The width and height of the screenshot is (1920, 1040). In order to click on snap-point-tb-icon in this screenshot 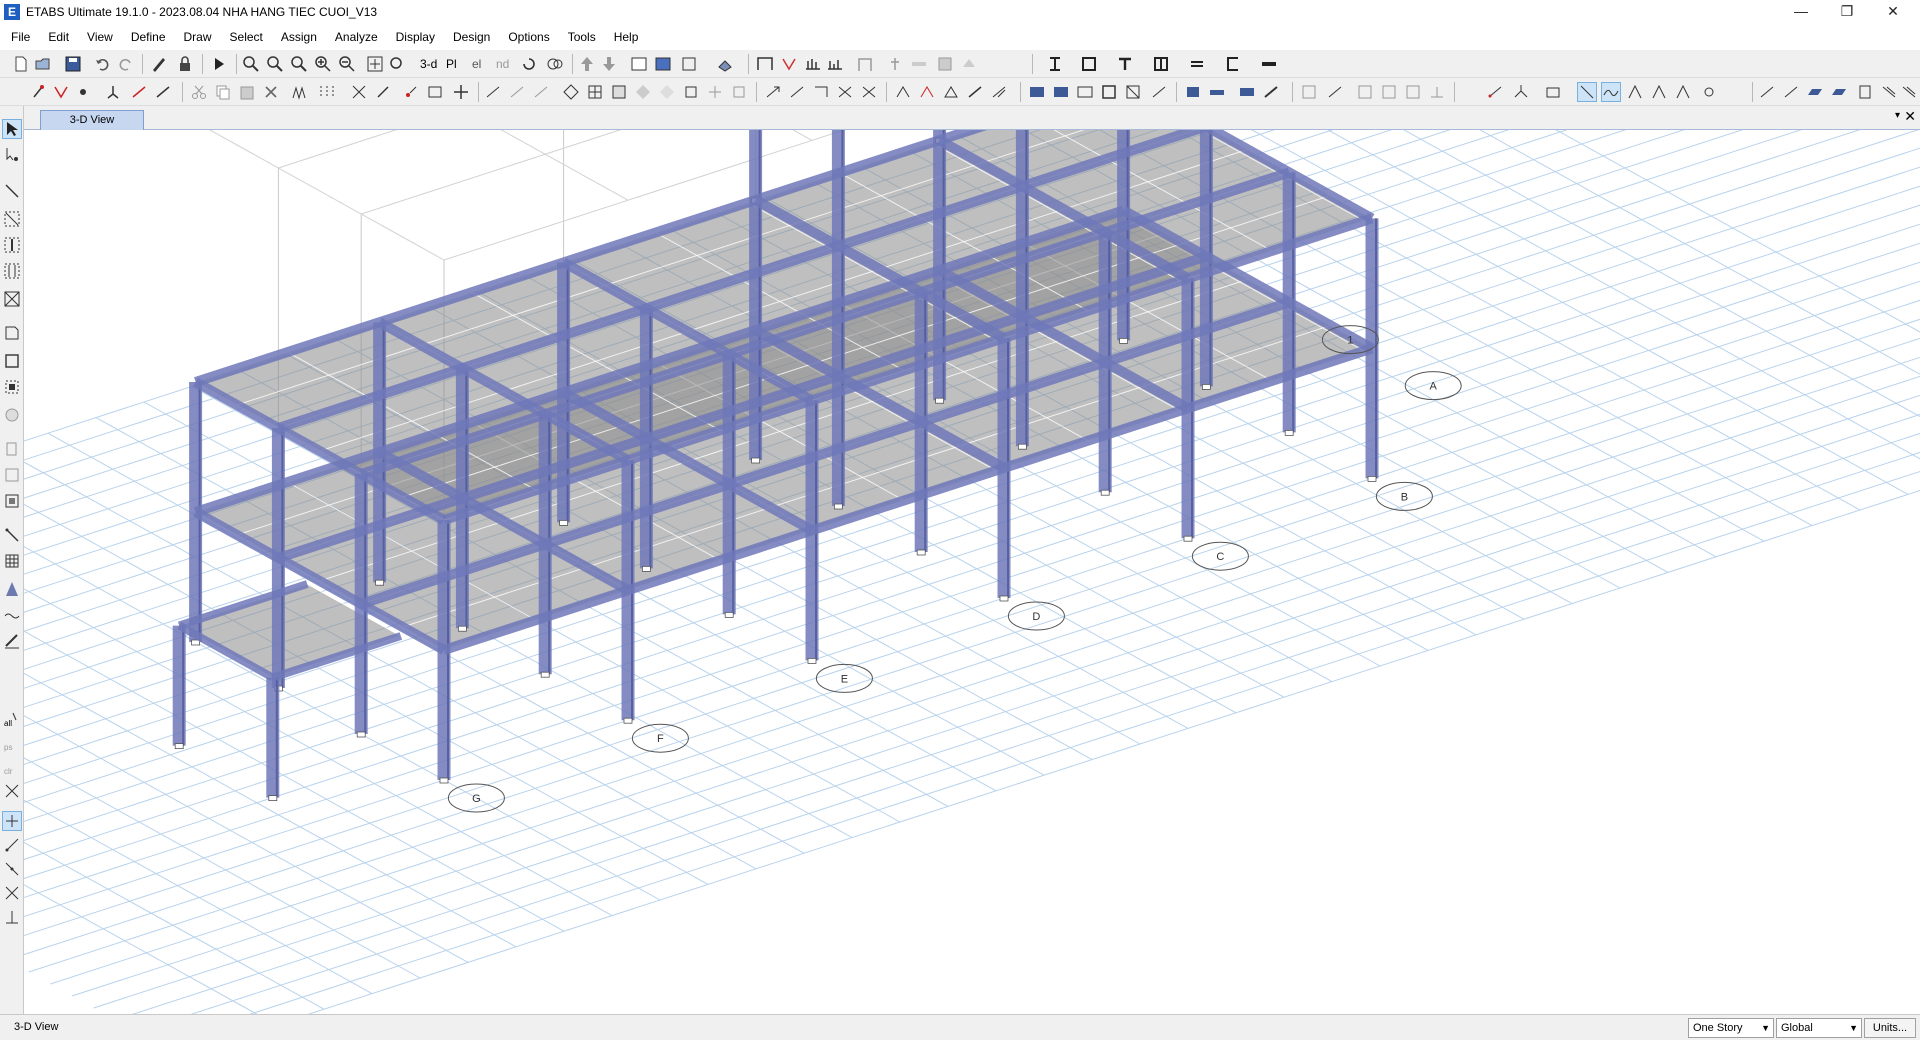, I will do `click(1335, 92)`.